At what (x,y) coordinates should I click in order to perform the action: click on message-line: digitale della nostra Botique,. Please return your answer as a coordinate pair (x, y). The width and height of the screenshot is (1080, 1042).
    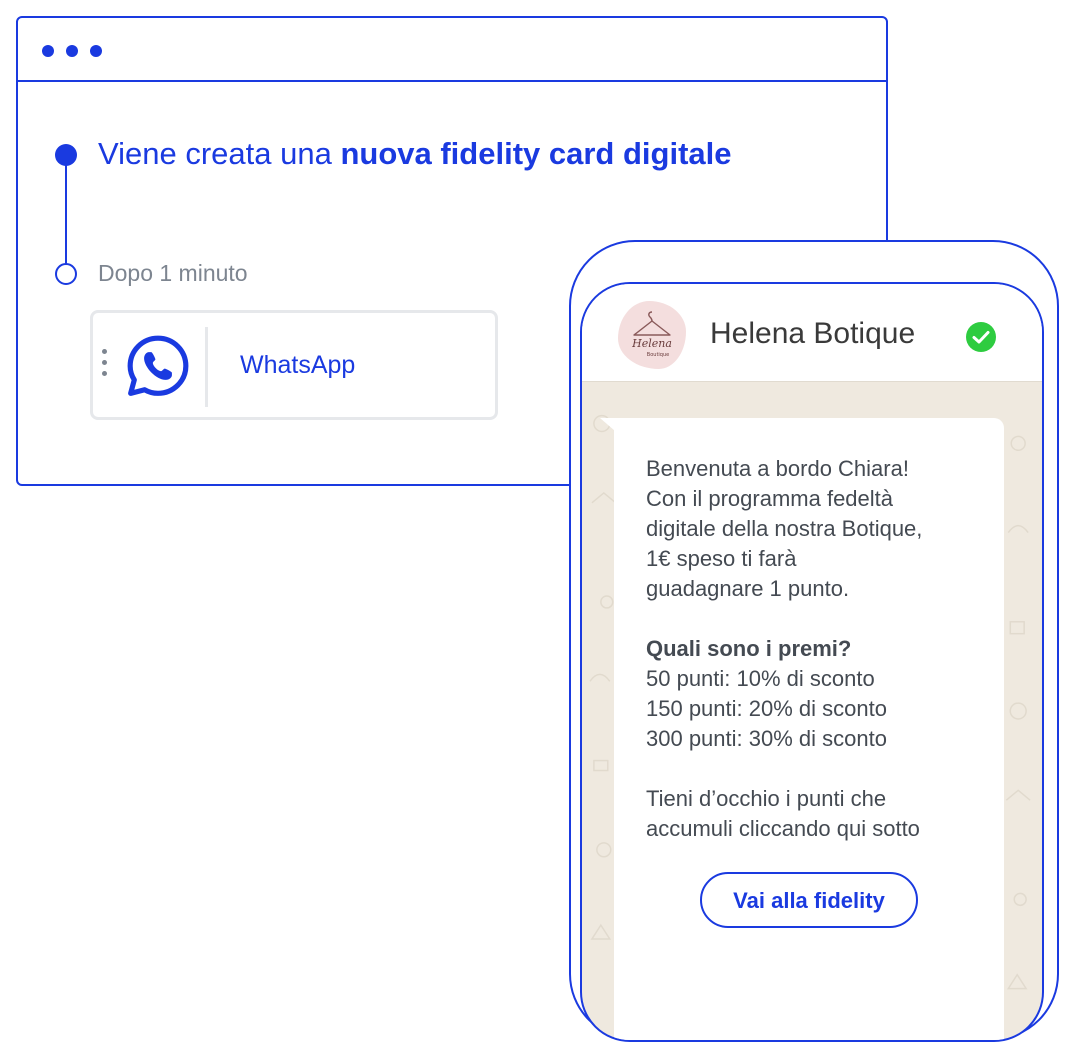
    Looking at the image, I should click on (784, 528).